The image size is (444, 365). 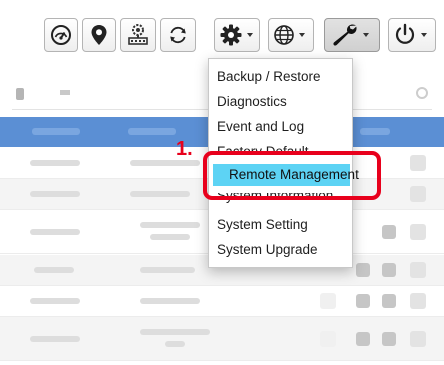 I want to click on dashboard-button, so click(x=61, y=35).